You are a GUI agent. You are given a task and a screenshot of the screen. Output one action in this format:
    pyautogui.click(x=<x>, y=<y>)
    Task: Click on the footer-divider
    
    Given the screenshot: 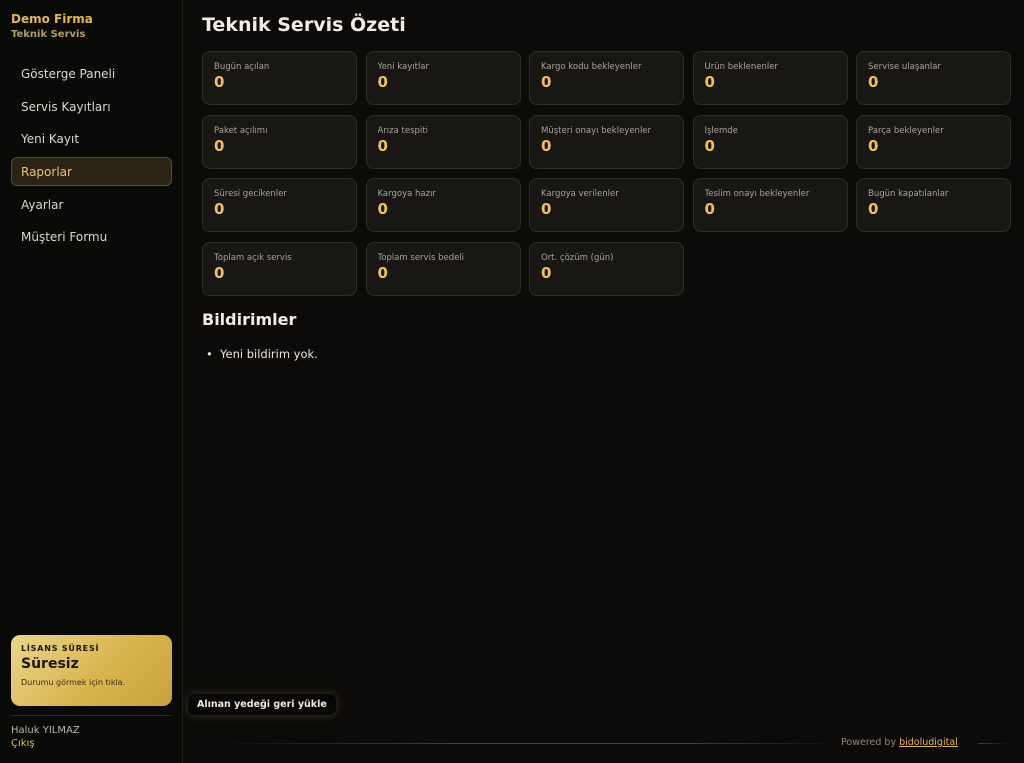 What is the action you would take?
    pyautogui.click(x=525, y=743)
    